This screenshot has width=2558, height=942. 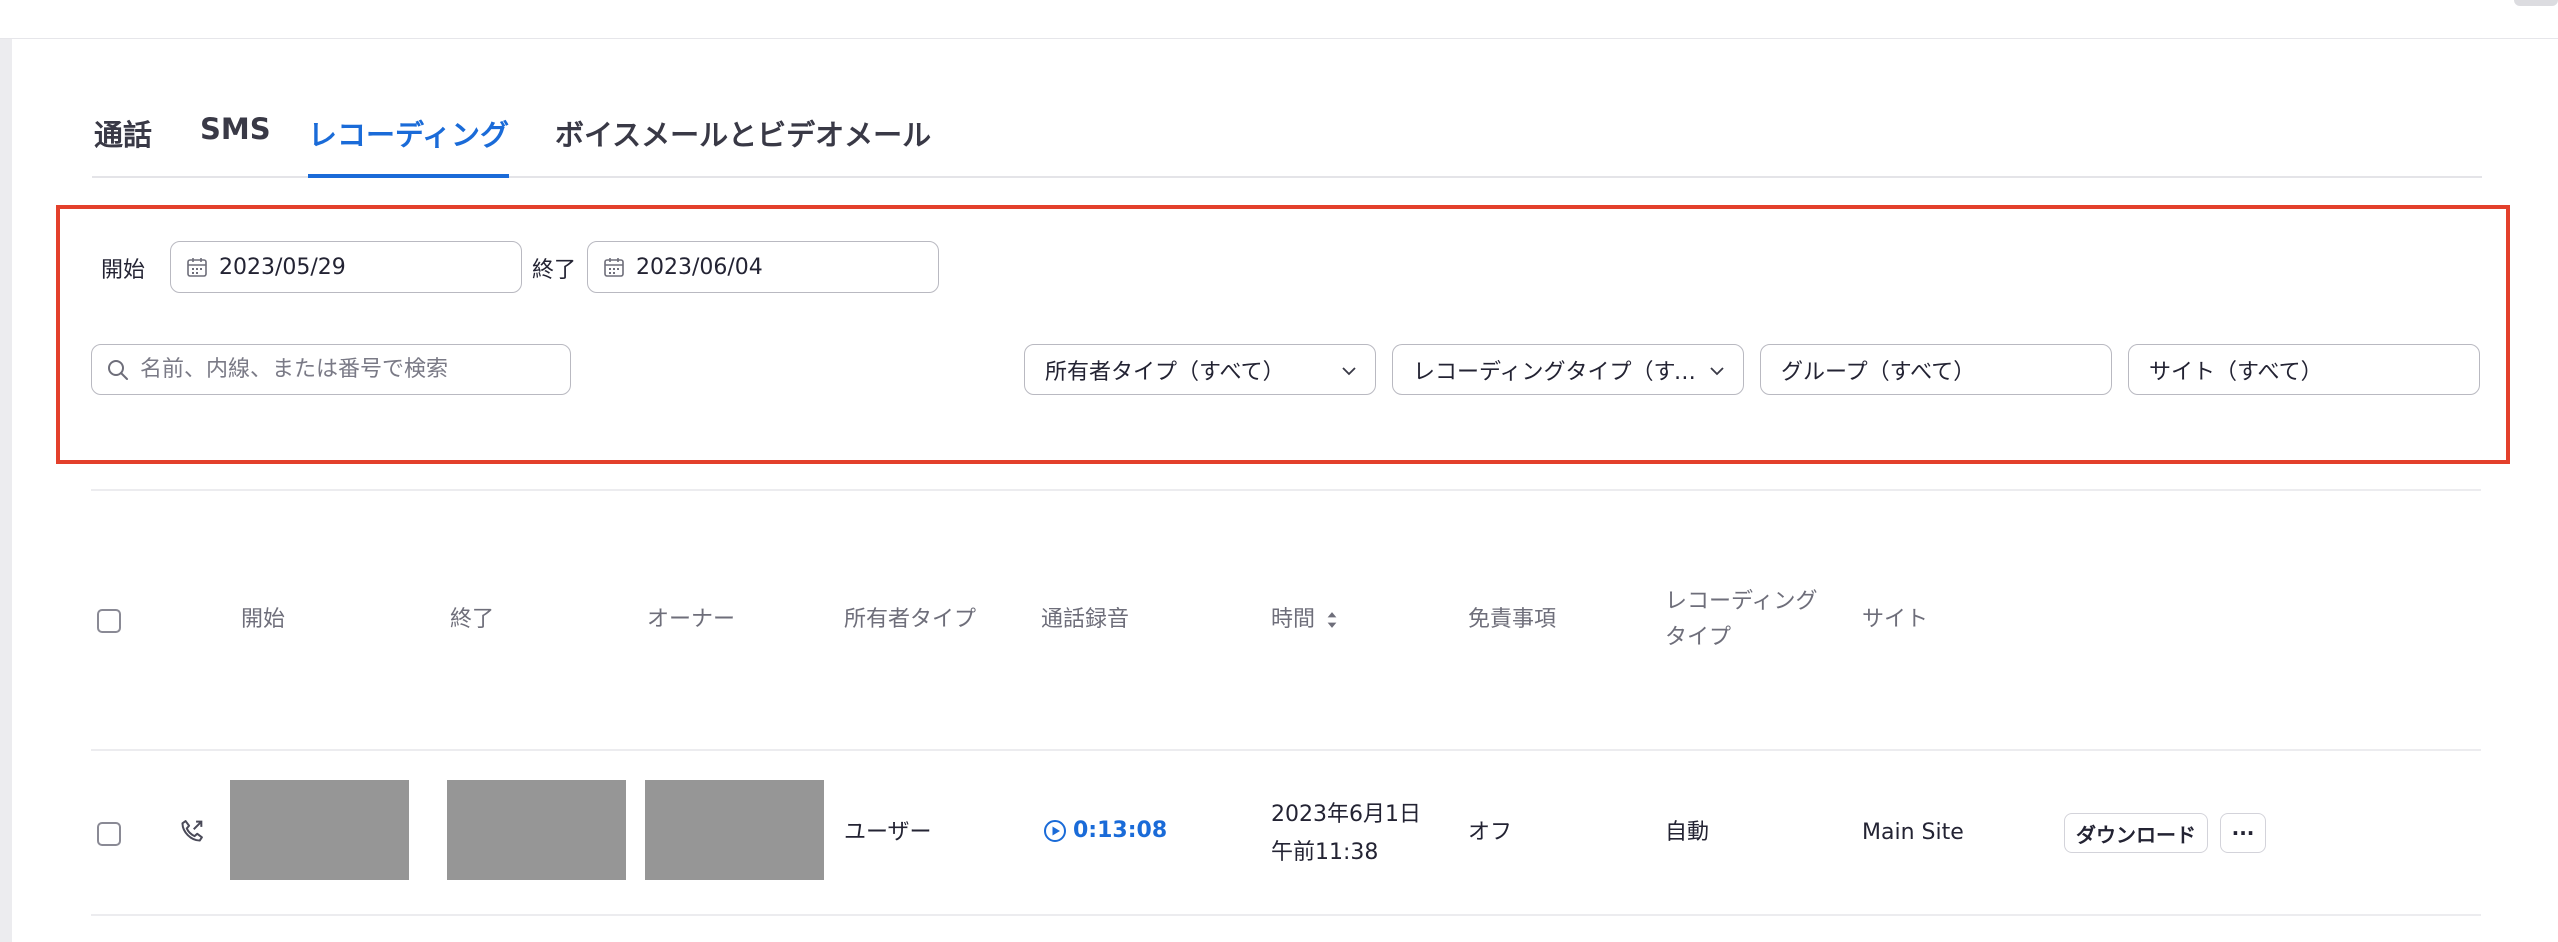 What do you see at coordinates (1878, 372) in the screenshot?
I see `group-select-value: グループ（すべて）` at bounding box center [1878, 372].